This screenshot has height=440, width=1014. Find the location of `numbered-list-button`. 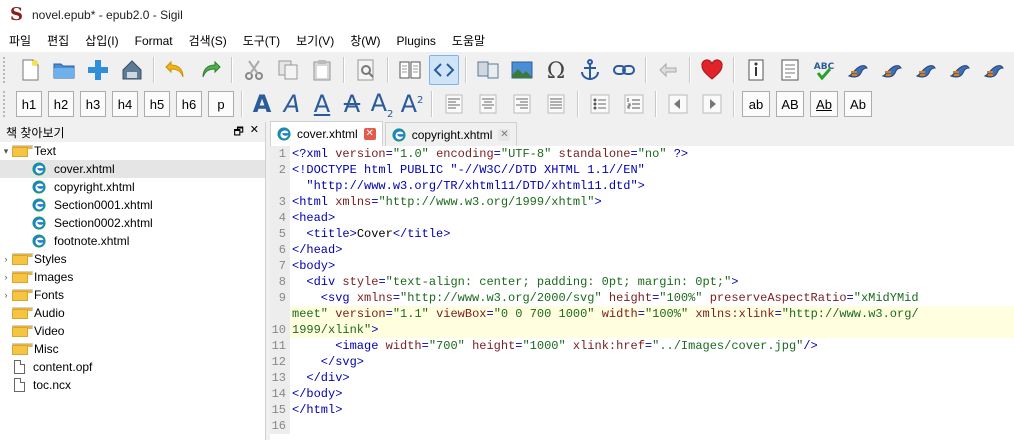

numbered-list-button is located at coordinates (634, 104).